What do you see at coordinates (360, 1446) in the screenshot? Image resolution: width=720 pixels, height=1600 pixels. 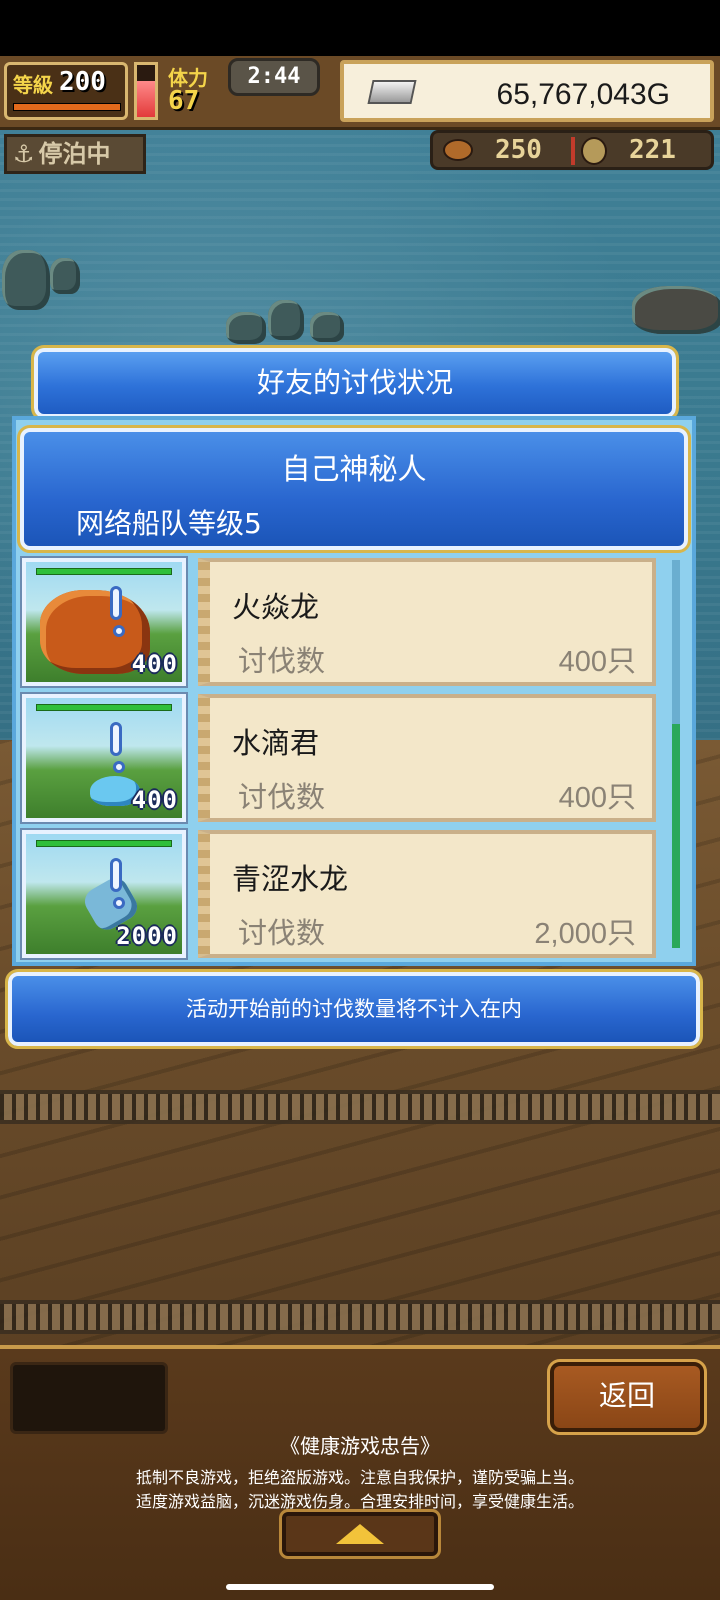 I see `health-advice-title: 《健康游戏忠告》` at bounding box center [360, 1446].